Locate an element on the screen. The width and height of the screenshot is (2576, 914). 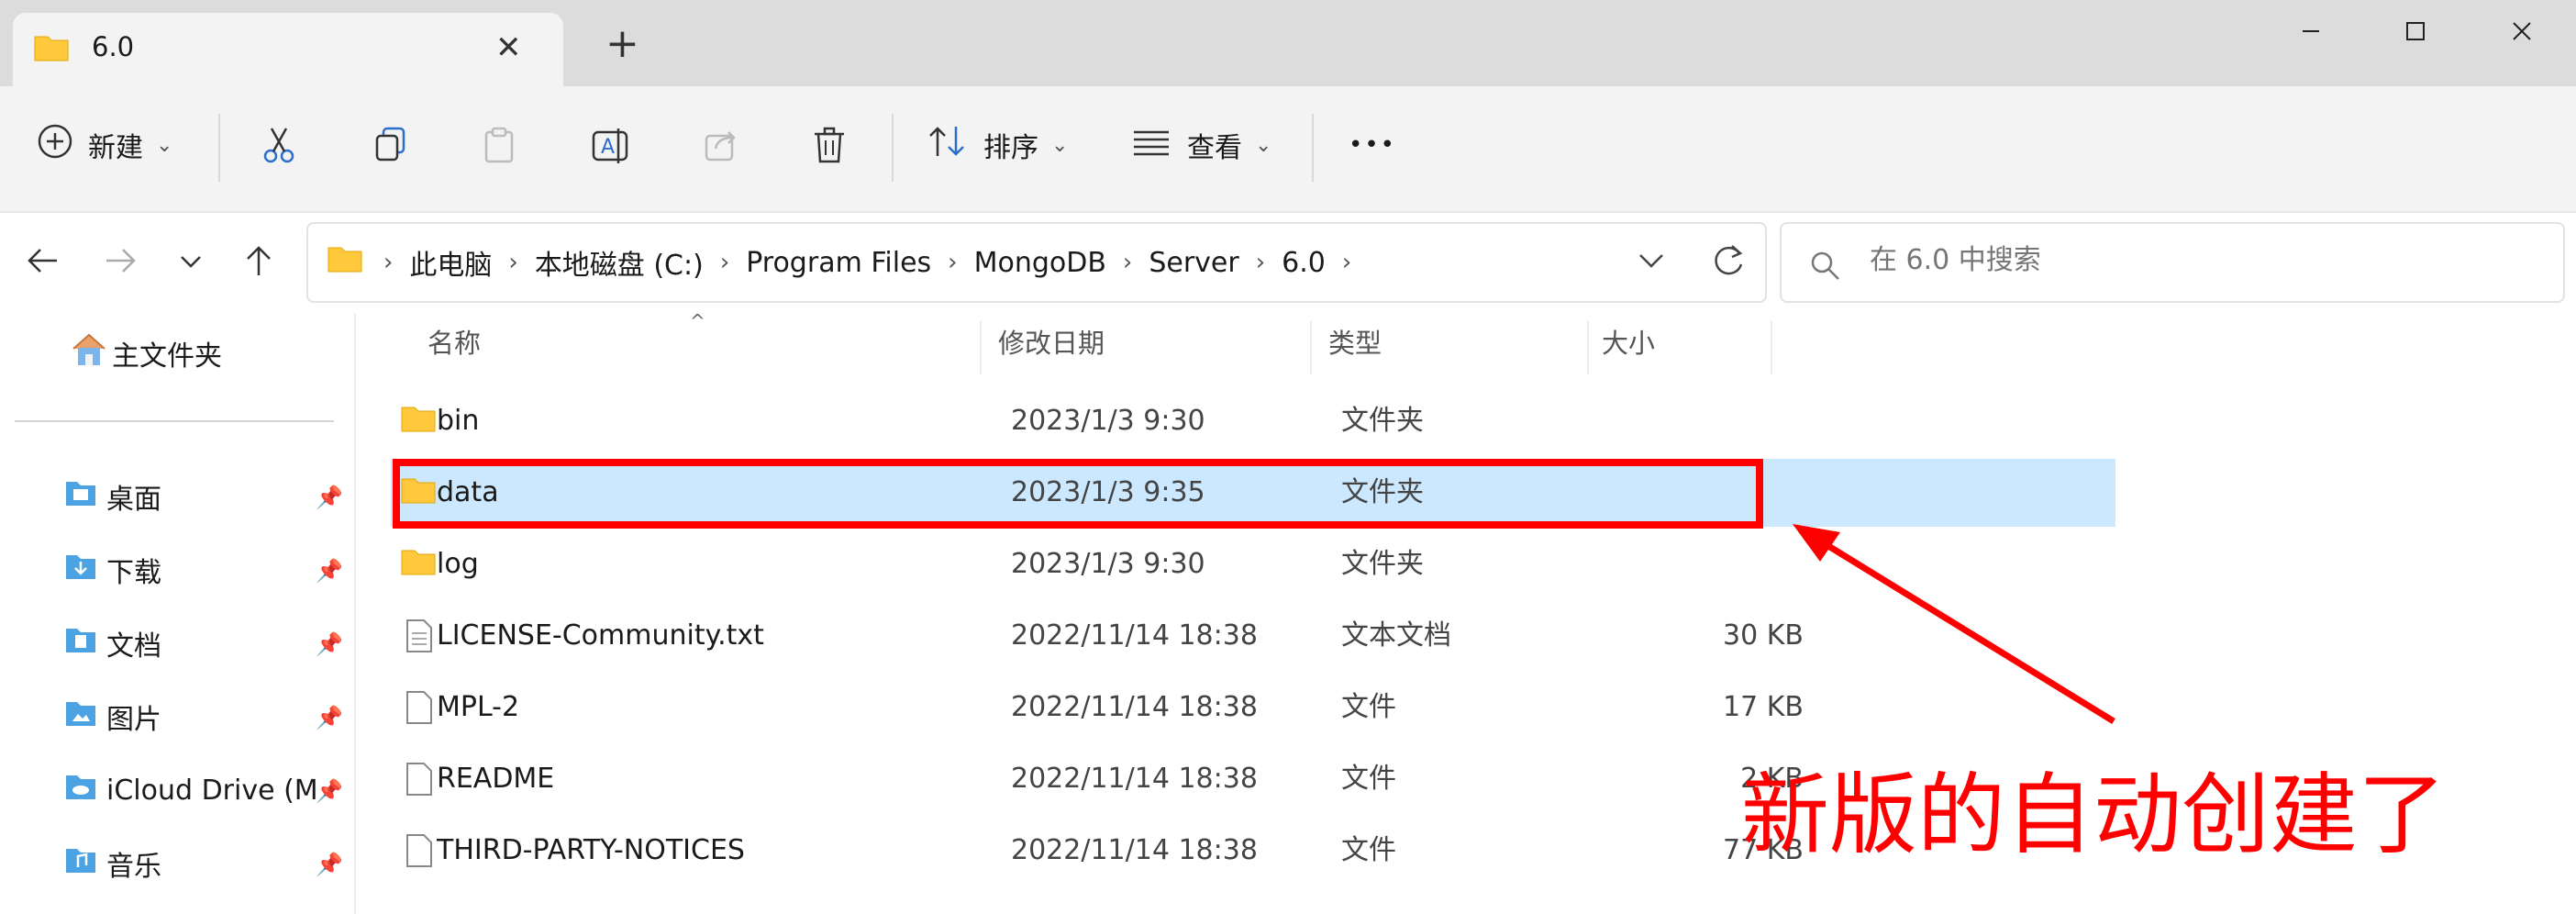
new-button-label: 新建 is located at coordinates (115, 148).